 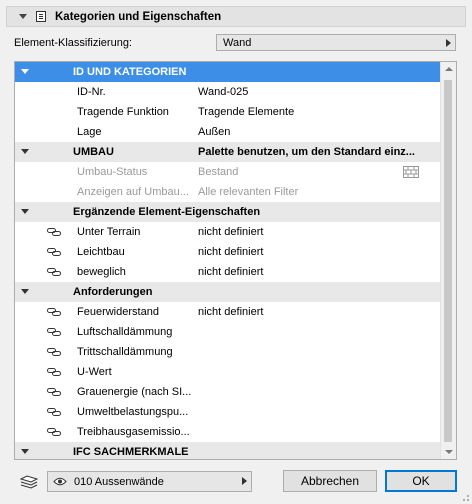 I want to click on row-label: Trittschalldämmung, so click(x=125, y=352).